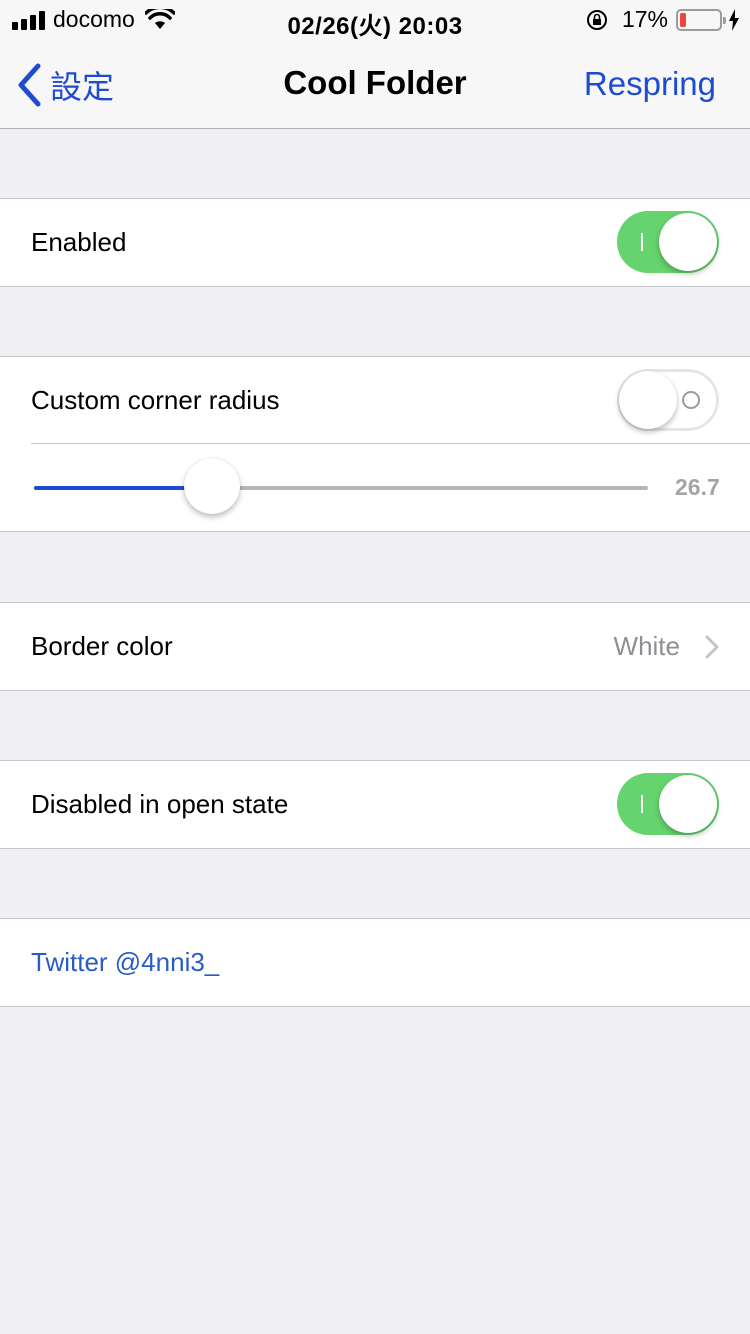 This screenshot has width=750, height=1334. I want to click on cell-custom-corner-radius: Custom corner radius, so click(375, 400).